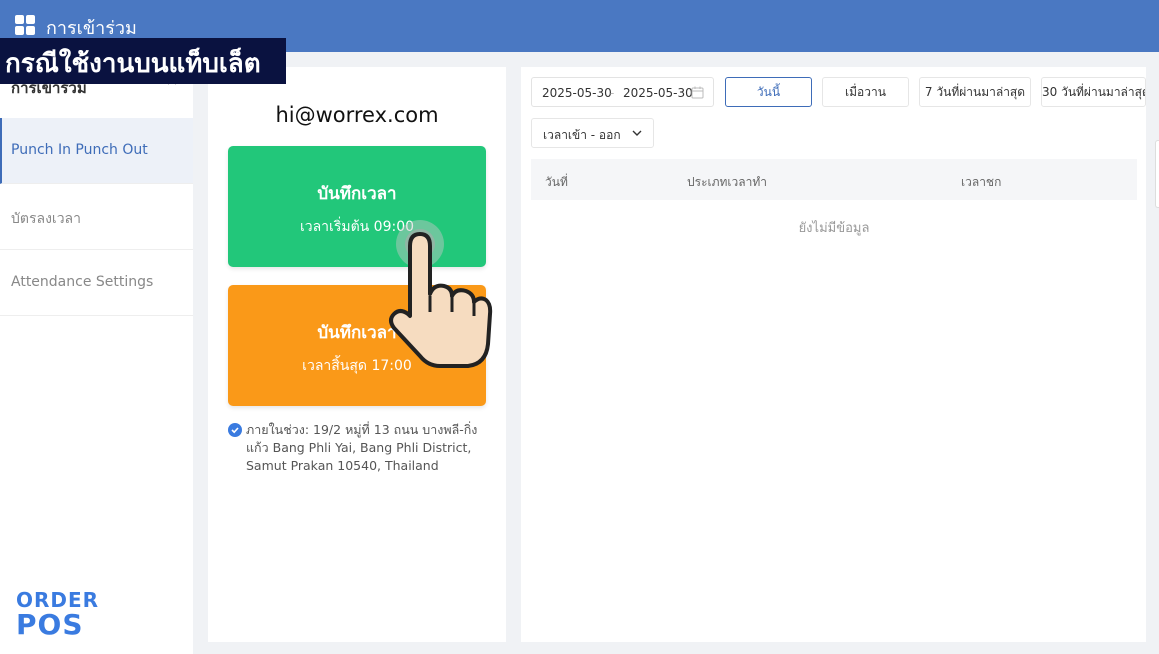  Describe the element at coordinates (981, 182) in the screenshot. I see `column-time: เวลาชก` at that location.